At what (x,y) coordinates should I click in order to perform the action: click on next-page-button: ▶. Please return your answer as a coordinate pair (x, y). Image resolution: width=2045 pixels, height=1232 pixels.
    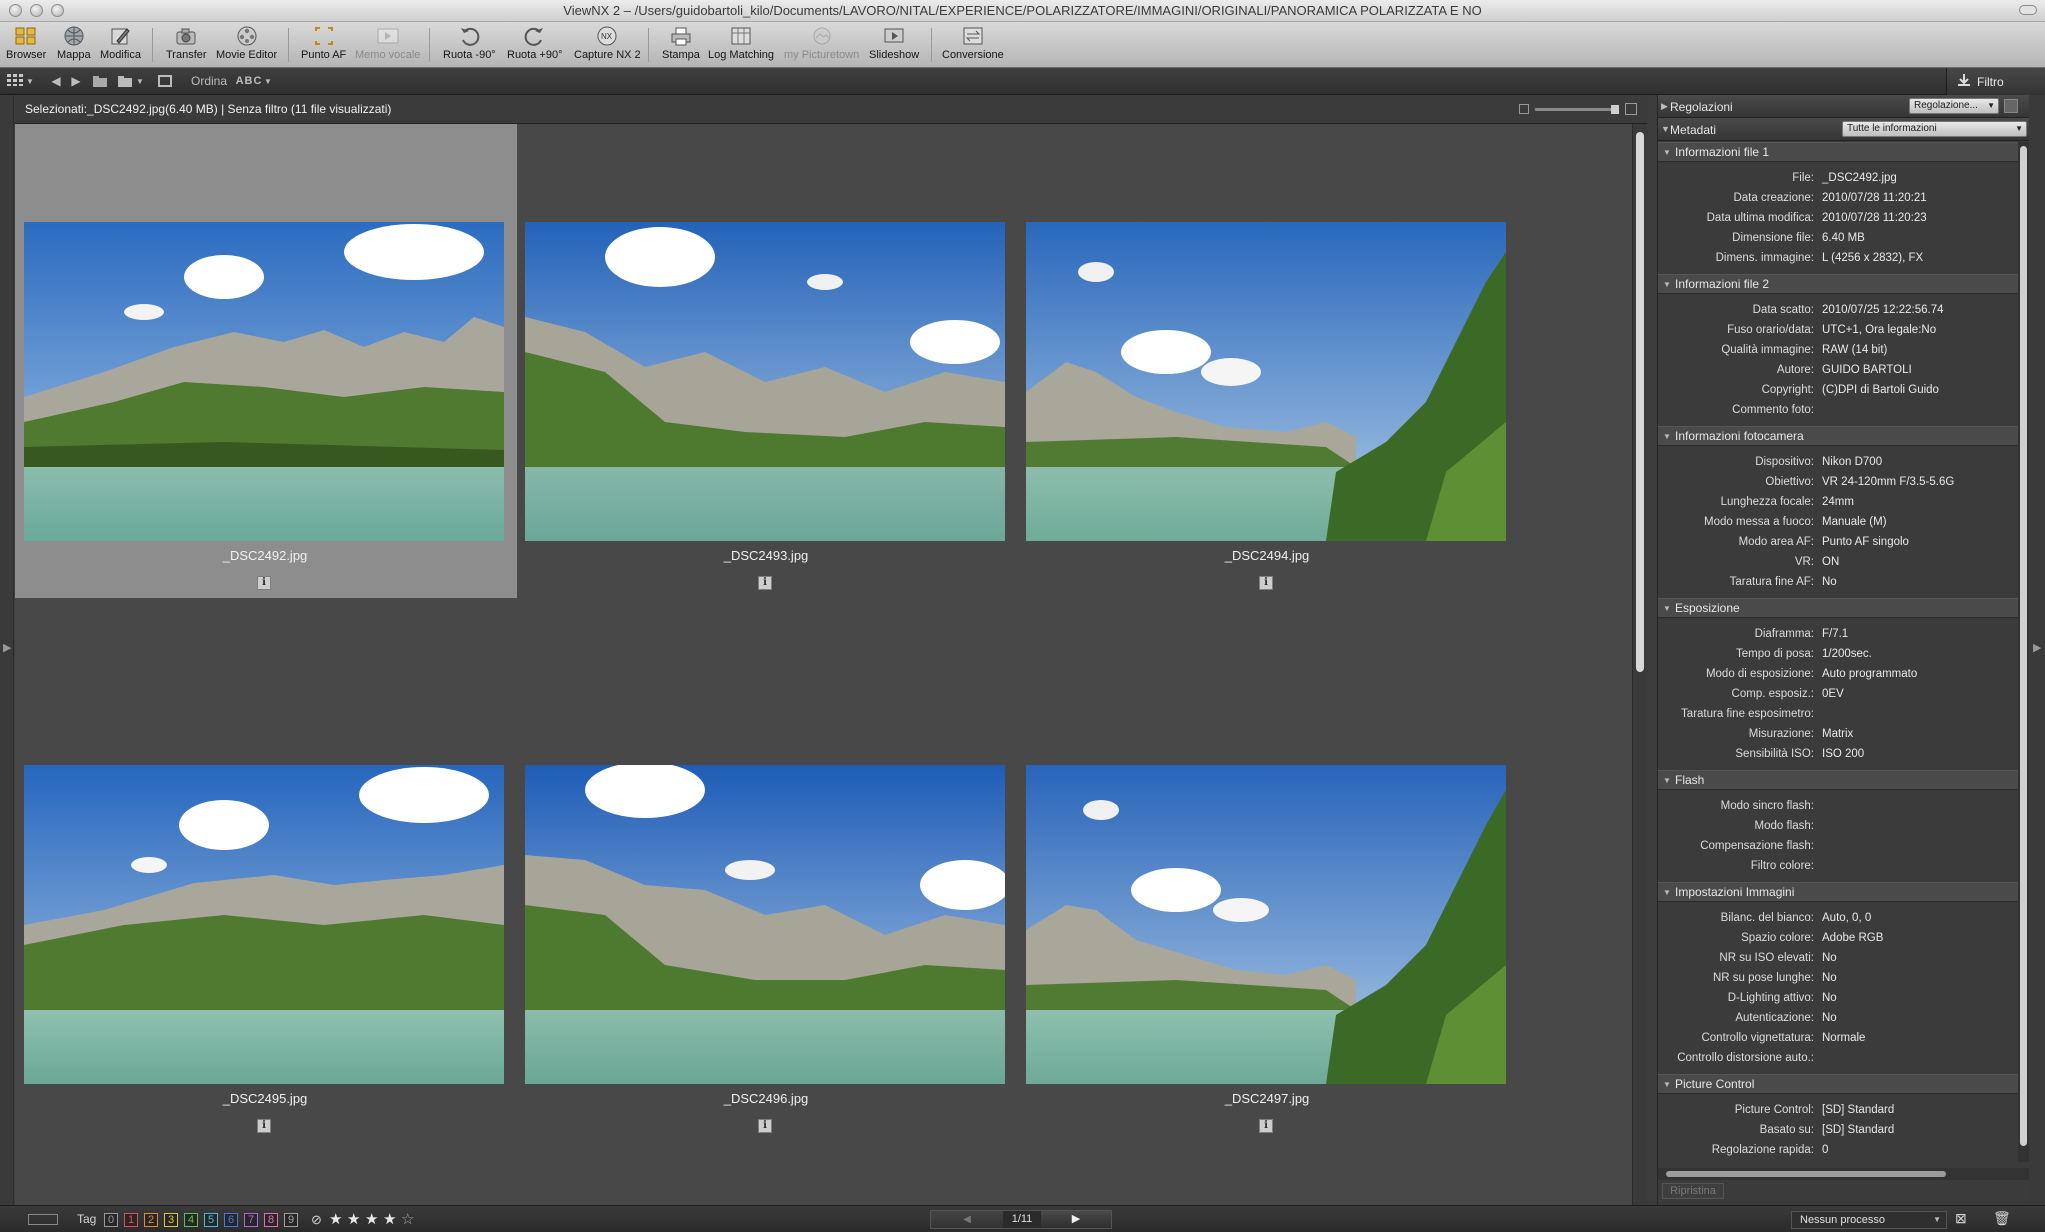
    Looking at the image, I should click on (1076, 1219).